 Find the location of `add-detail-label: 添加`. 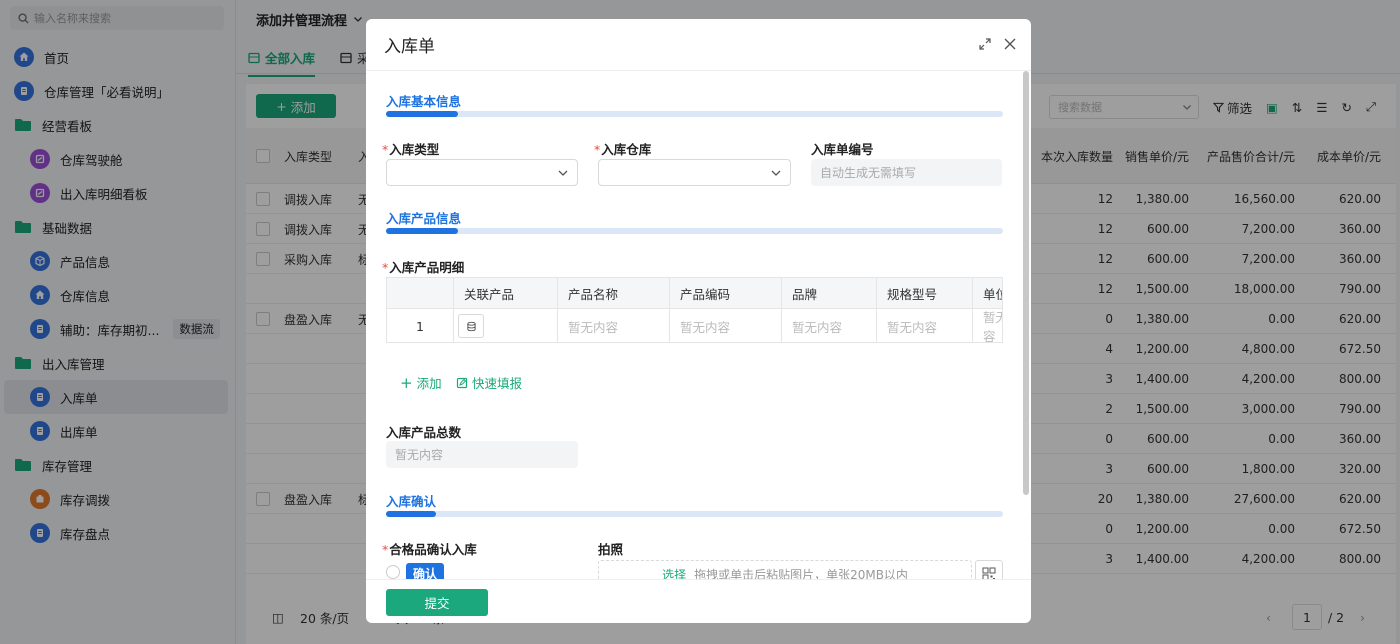

add-detail-label: 添加 is located at coordinates (429, 383).